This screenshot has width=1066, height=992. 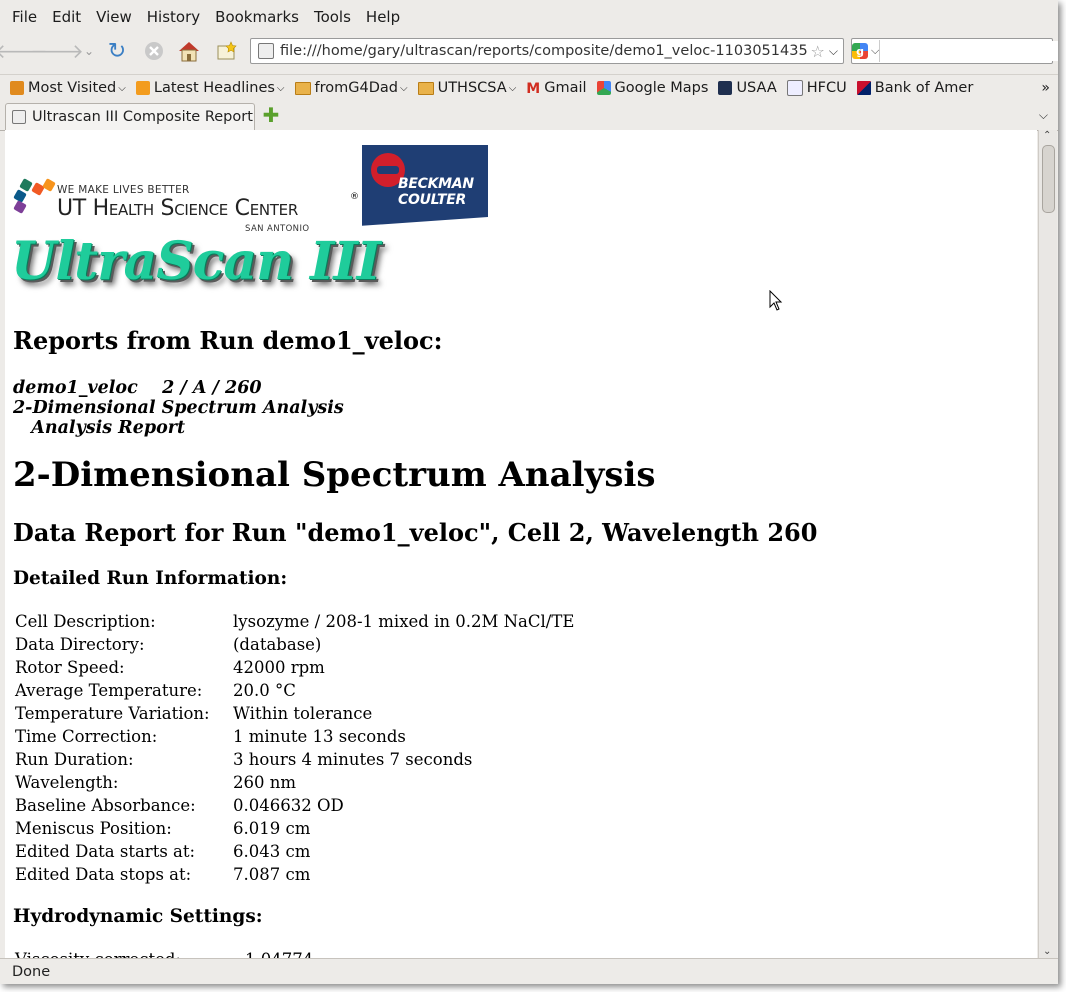 What do you see at coordinates (189, 51) in the screenshot?
I see `home-icon` at bounding box center [189, 51].